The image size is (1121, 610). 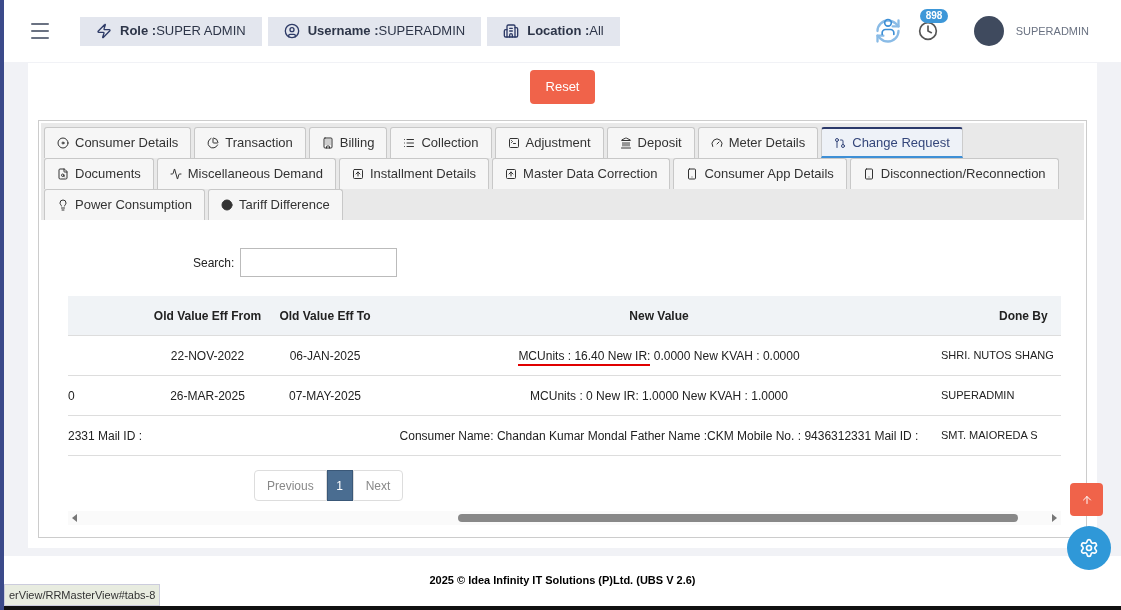 What do you see at coordinates (290, 485) in the screenshot?
I see `previous-button: Previous` at bounding box center [290, 485].